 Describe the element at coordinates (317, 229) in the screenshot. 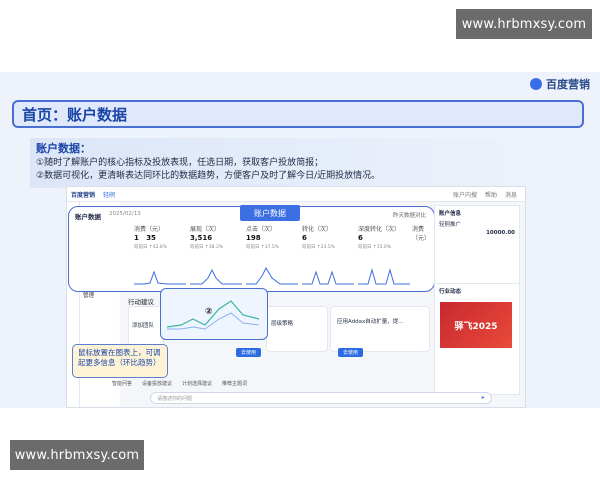

I see `metric-name: 转化（次）` at that location.